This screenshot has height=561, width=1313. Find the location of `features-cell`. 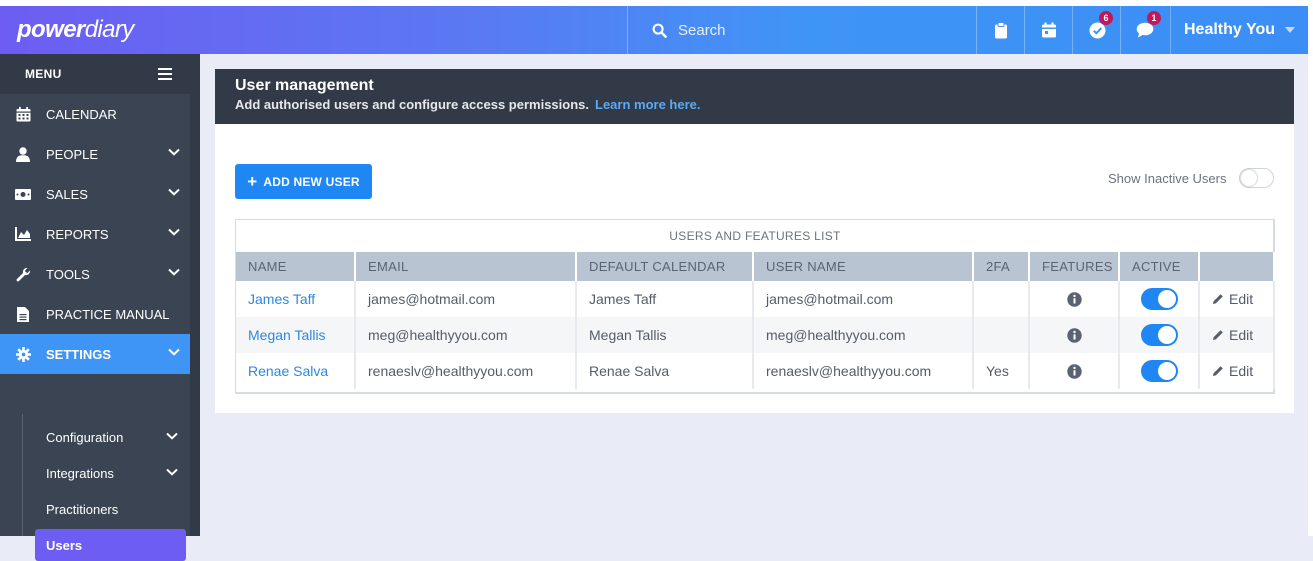

features-cell is located at coordinates (1074, 371).